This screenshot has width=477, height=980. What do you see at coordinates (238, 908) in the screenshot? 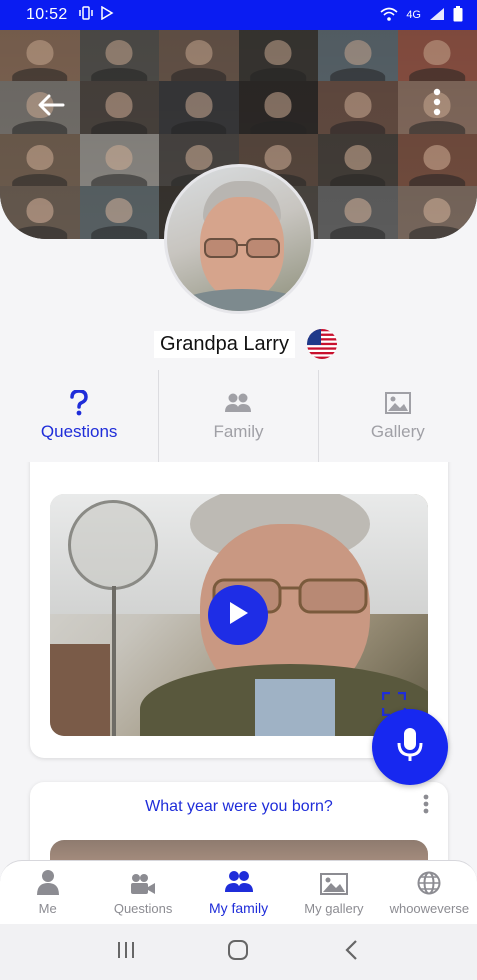
I see `nav-label: My family` at bounding box center [238, 908].